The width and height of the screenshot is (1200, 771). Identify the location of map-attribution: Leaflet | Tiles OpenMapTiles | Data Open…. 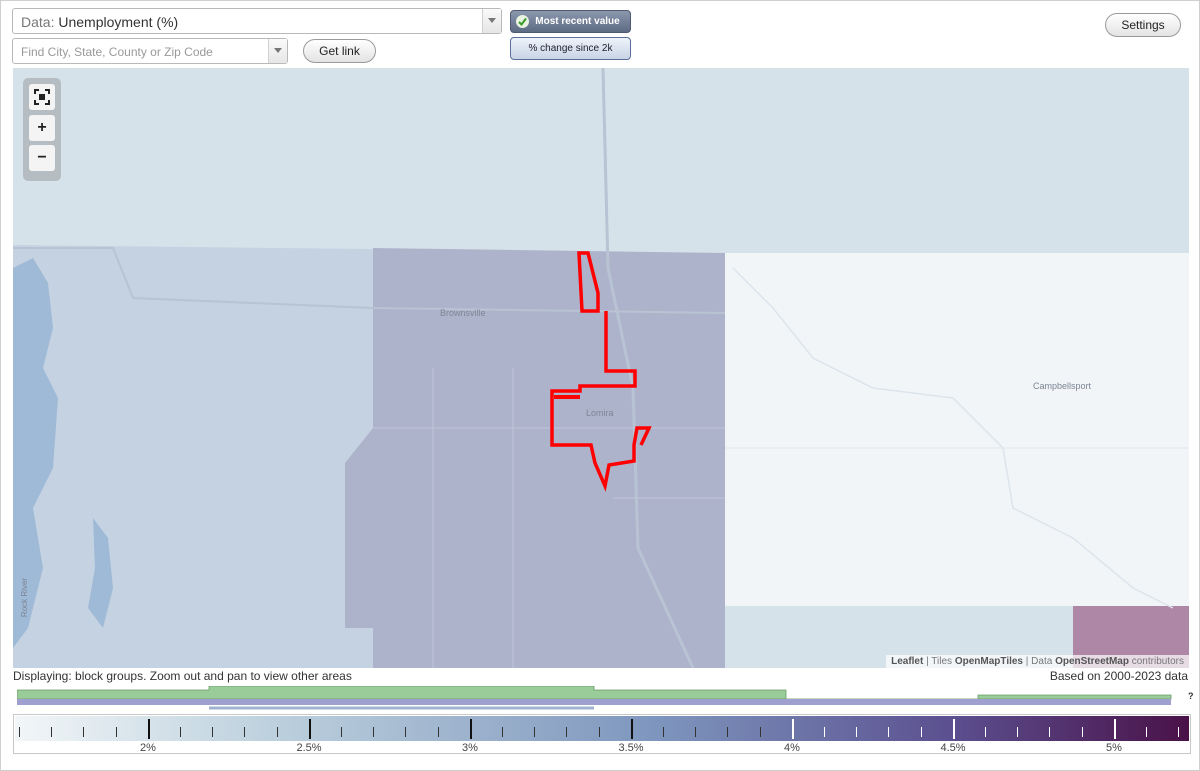
(1037, 661).